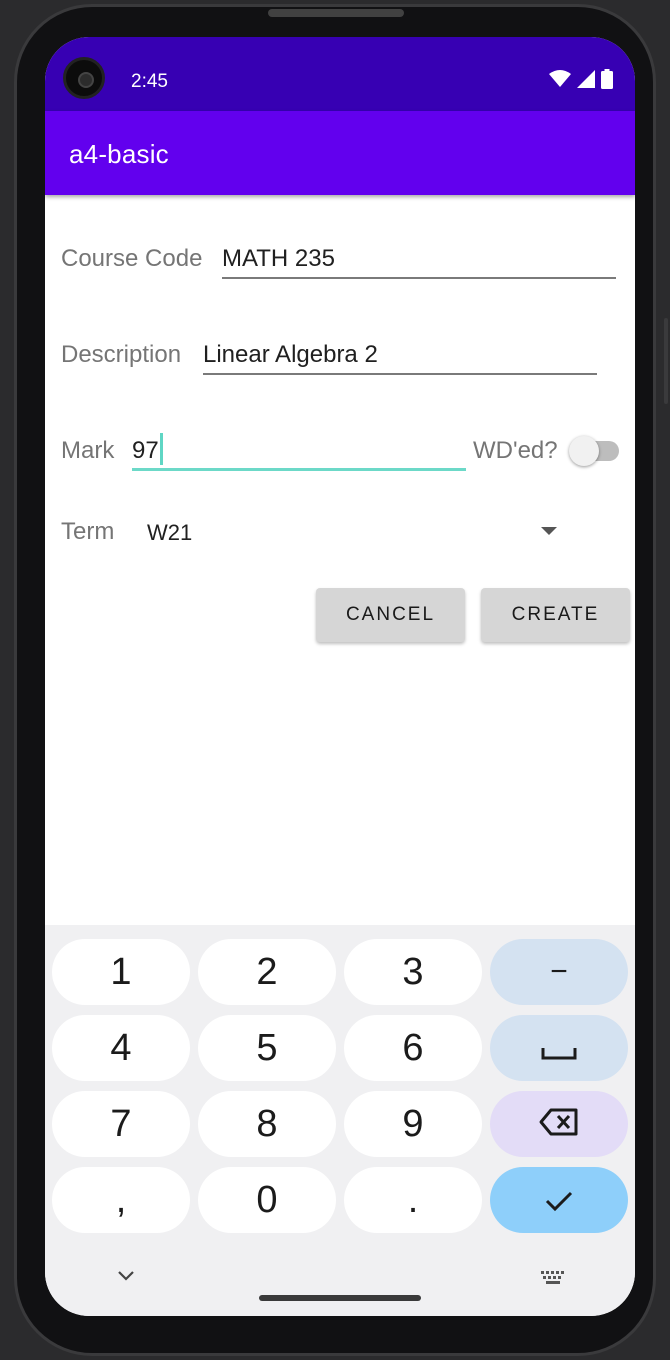  I want to click on description-input: Linear Algebra 2, so click(290, 355).